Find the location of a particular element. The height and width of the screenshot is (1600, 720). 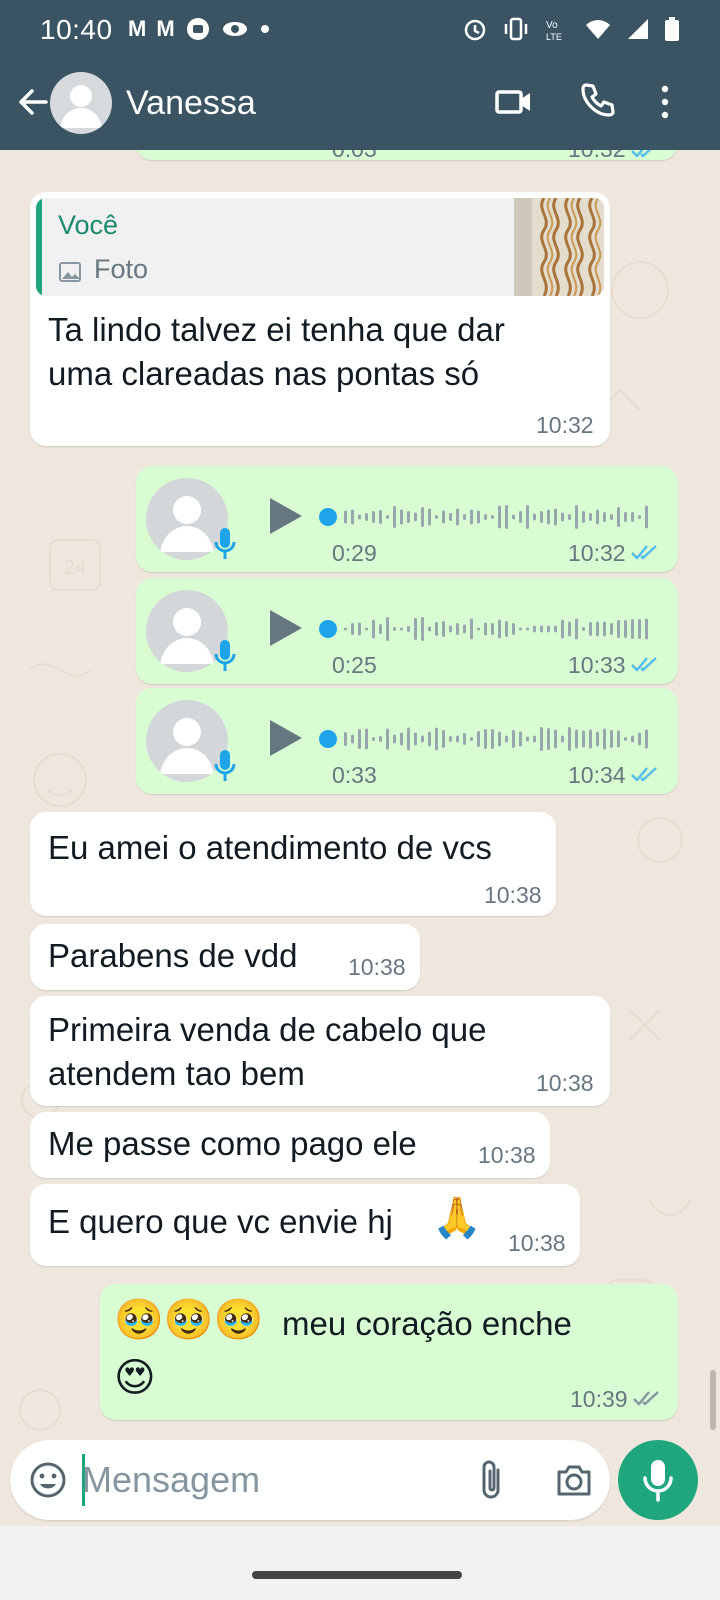

message-text: Parabens de vdd is located at coordinates (173, 955).